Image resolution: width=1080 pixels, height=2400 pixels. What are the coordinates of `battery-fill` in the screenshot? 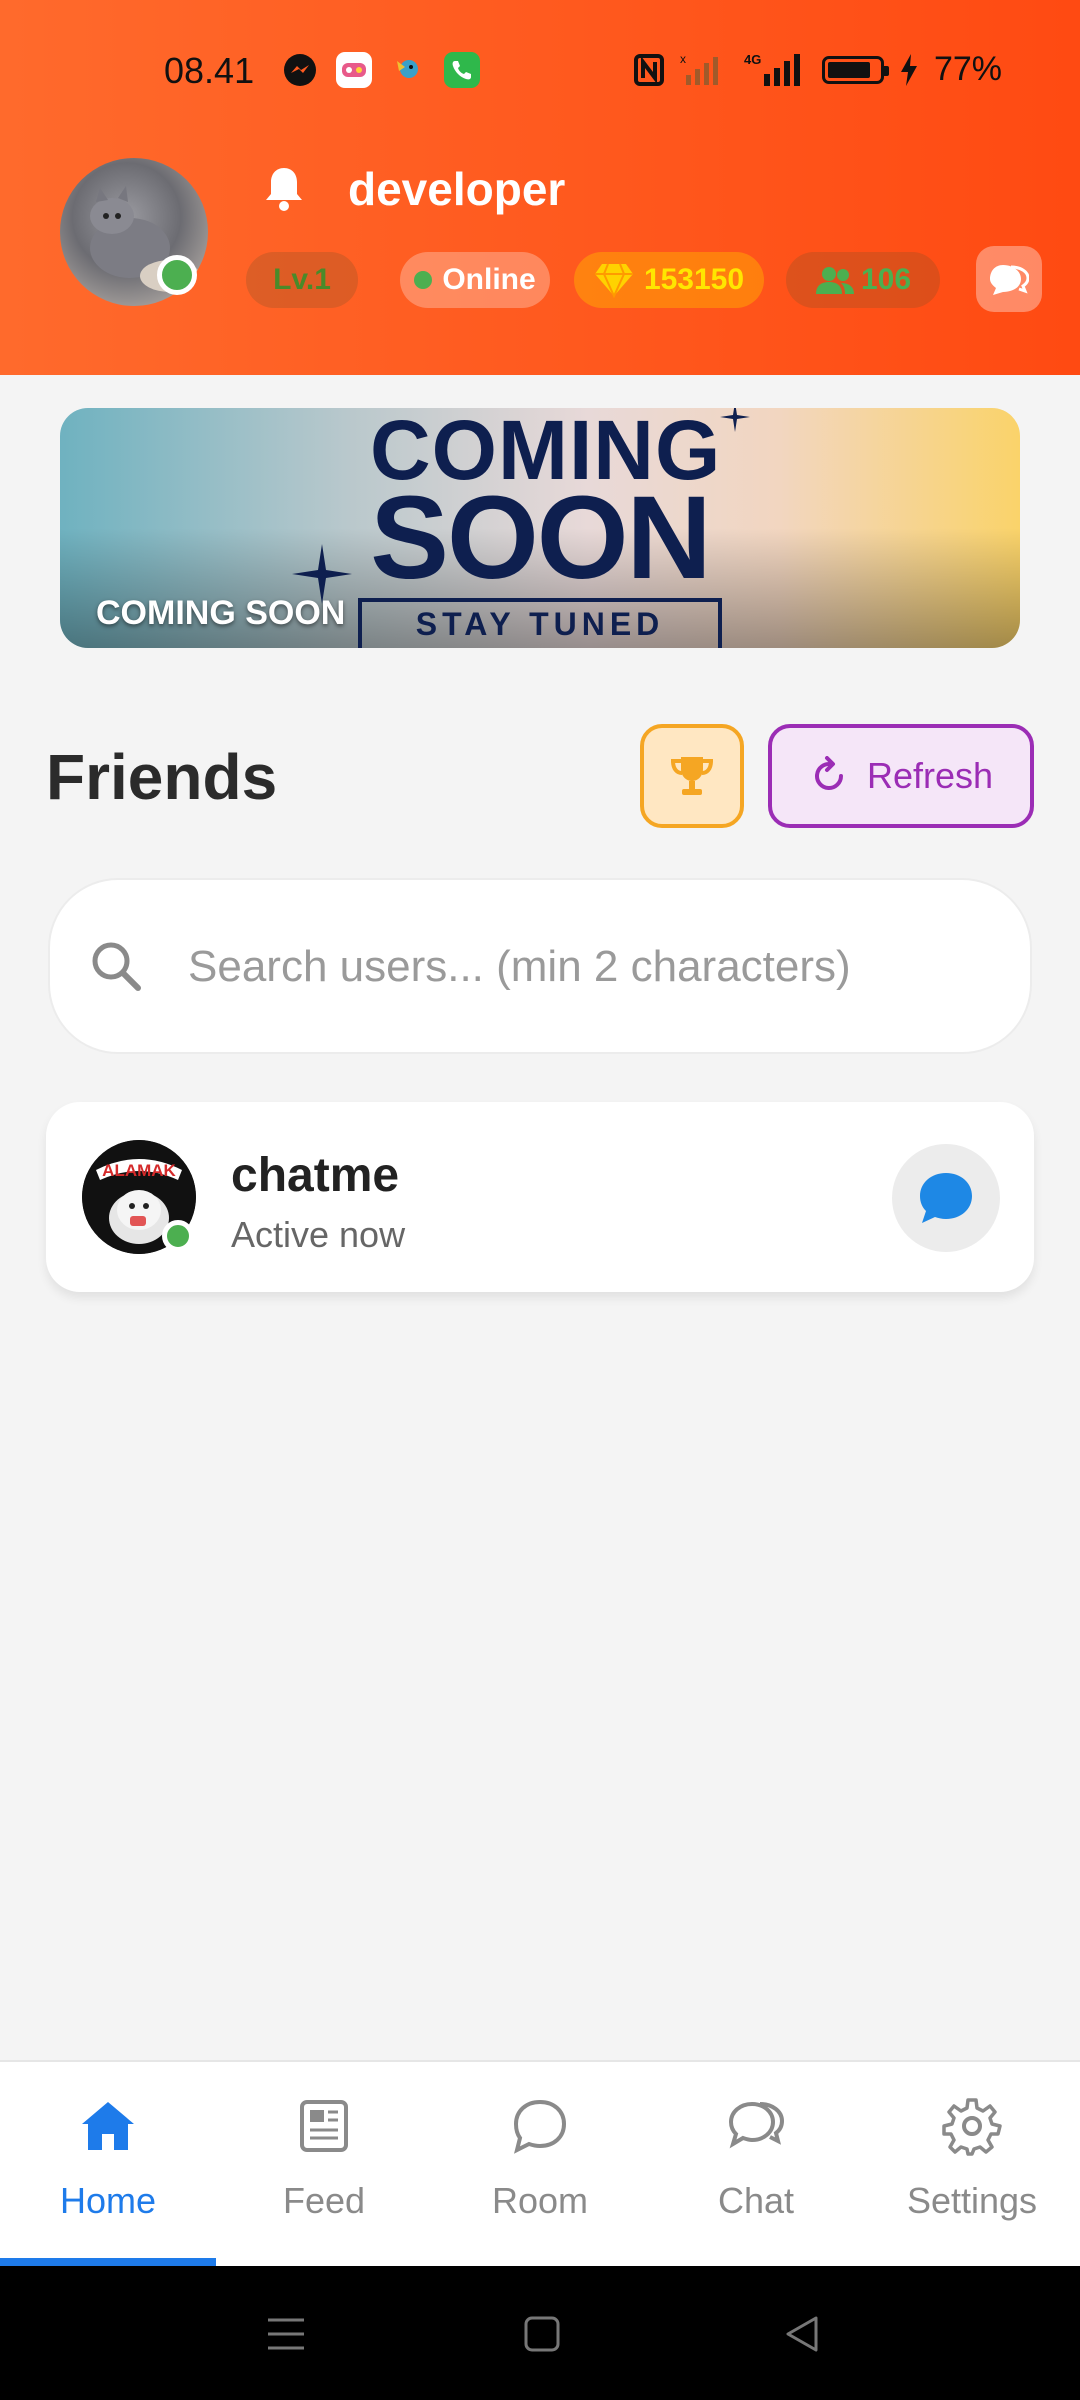 It's located at (848, 69).